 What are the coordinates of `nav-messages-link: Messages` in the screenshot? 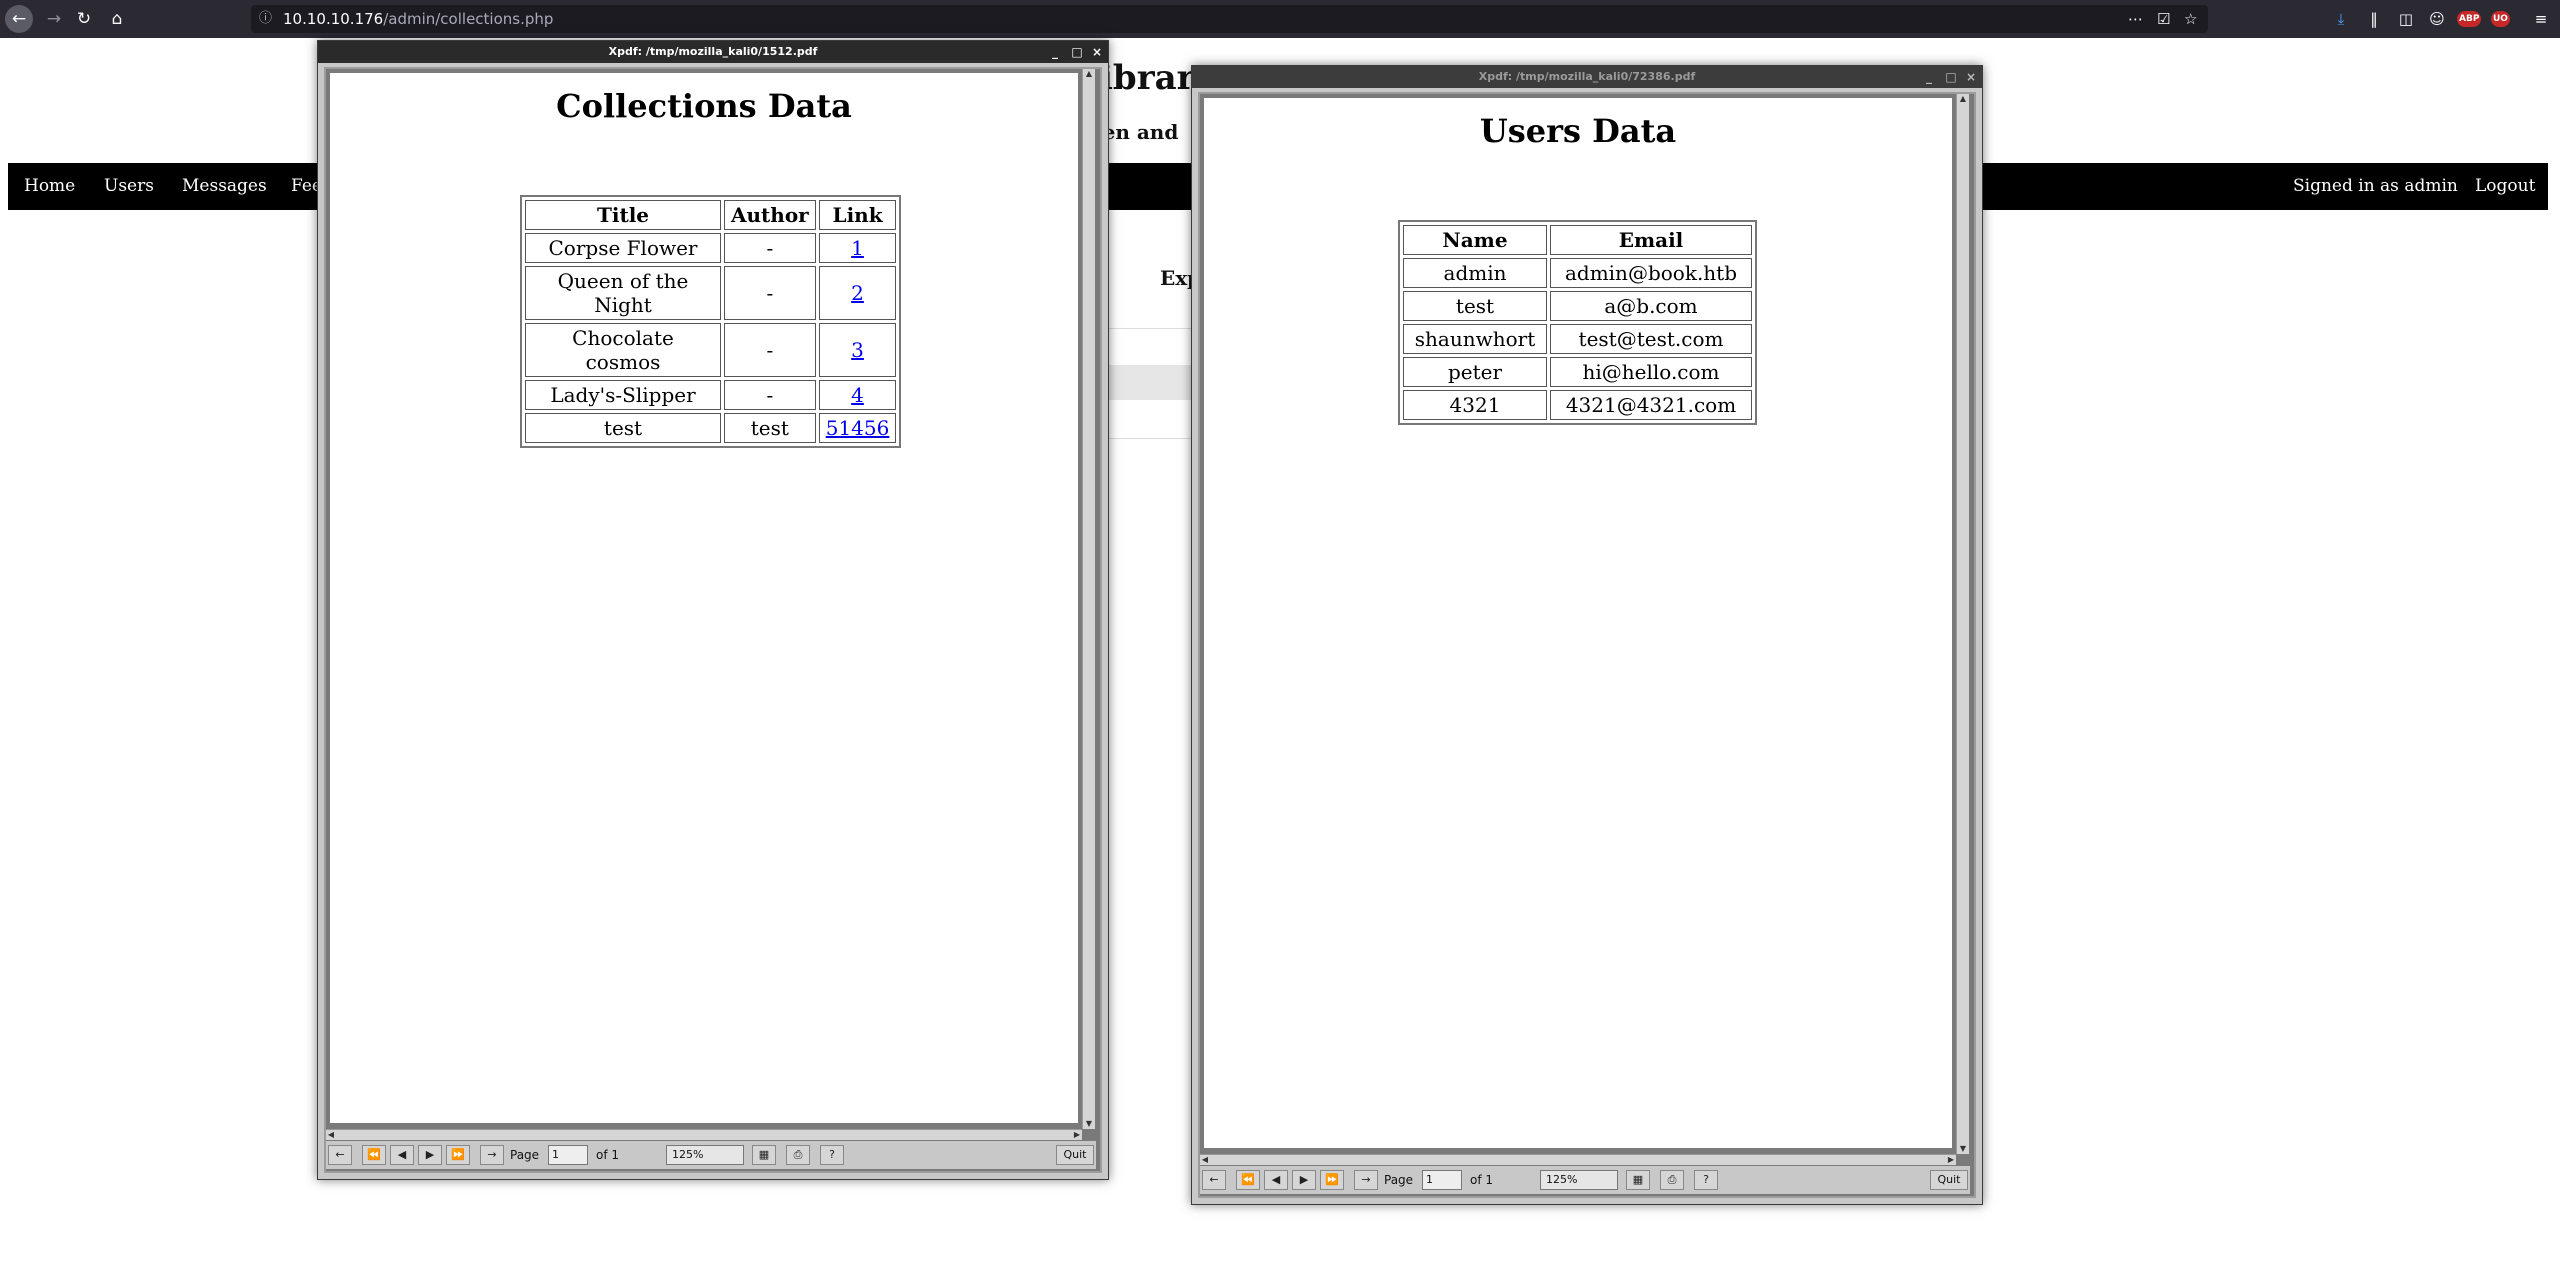 It's located at (224, 186).